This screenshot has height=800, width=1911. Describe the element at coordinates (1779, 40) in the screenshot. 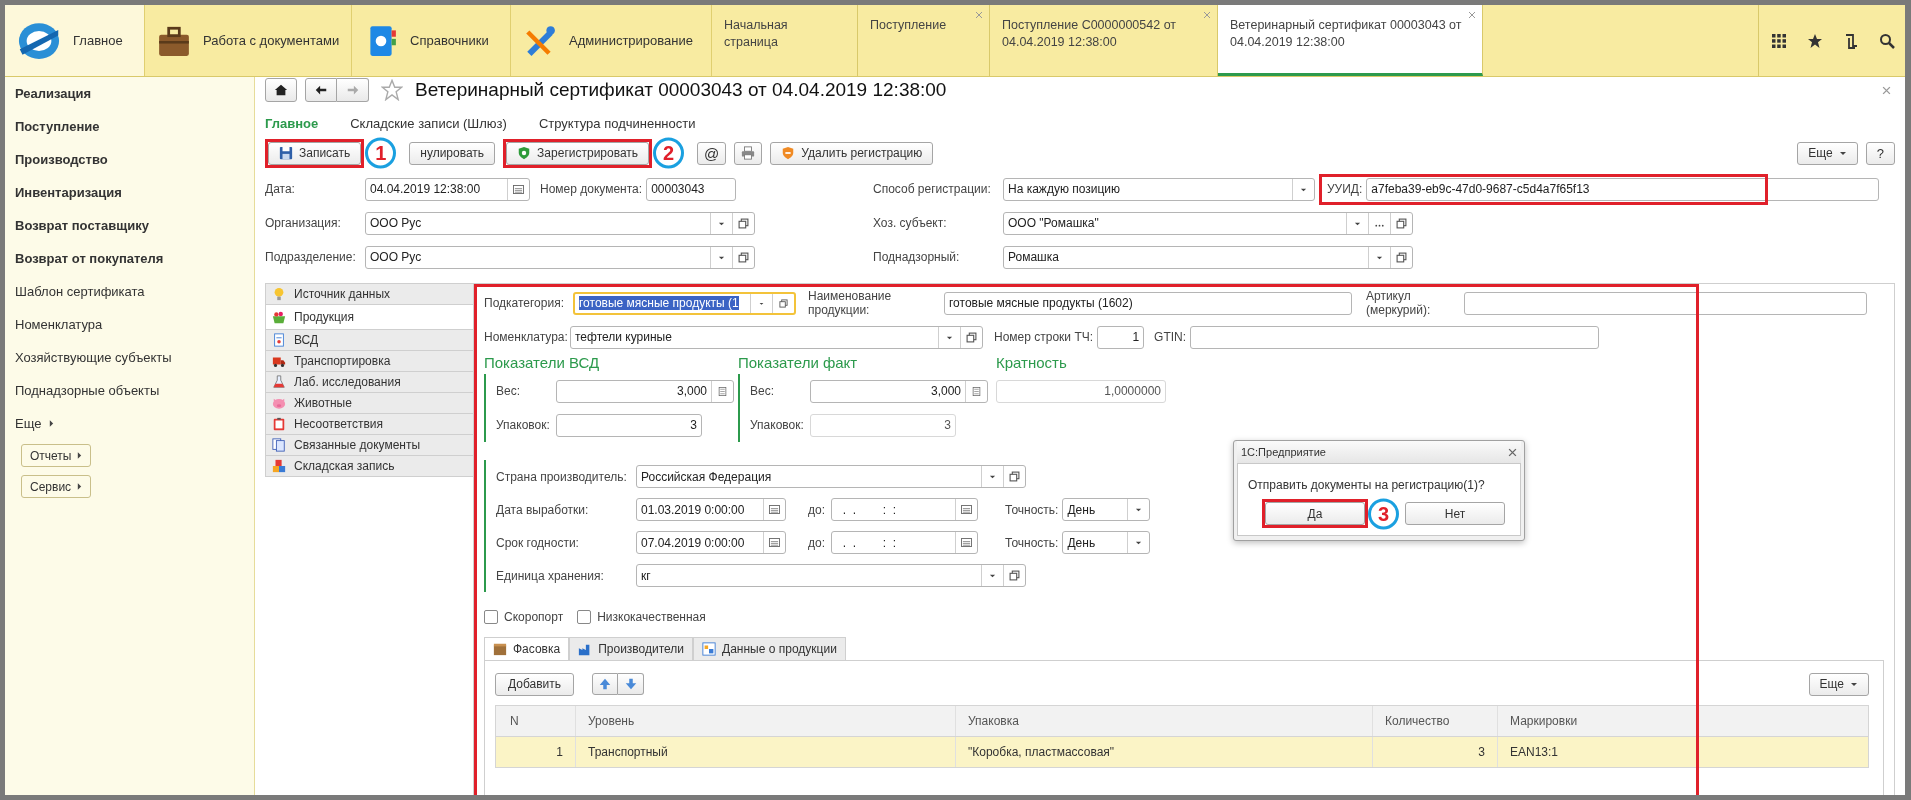

I see `apps-grid-icon` at that location.